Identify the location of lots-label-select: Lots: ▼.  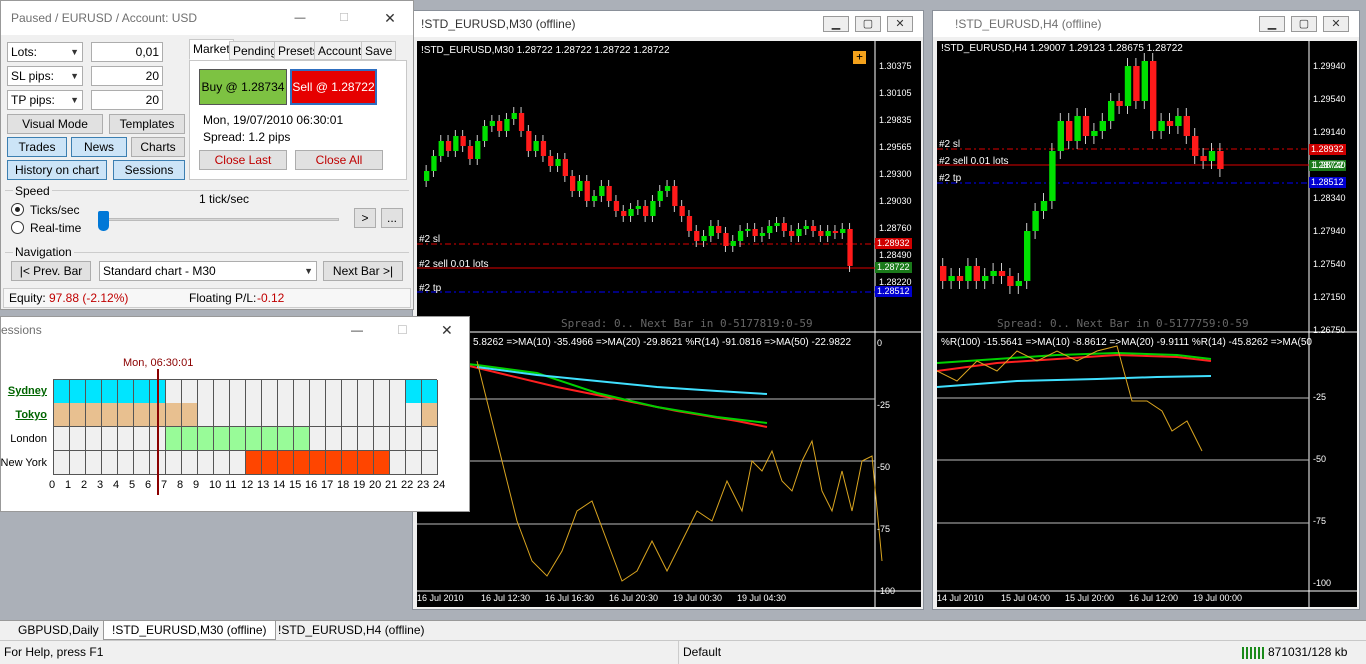
(45, 52).